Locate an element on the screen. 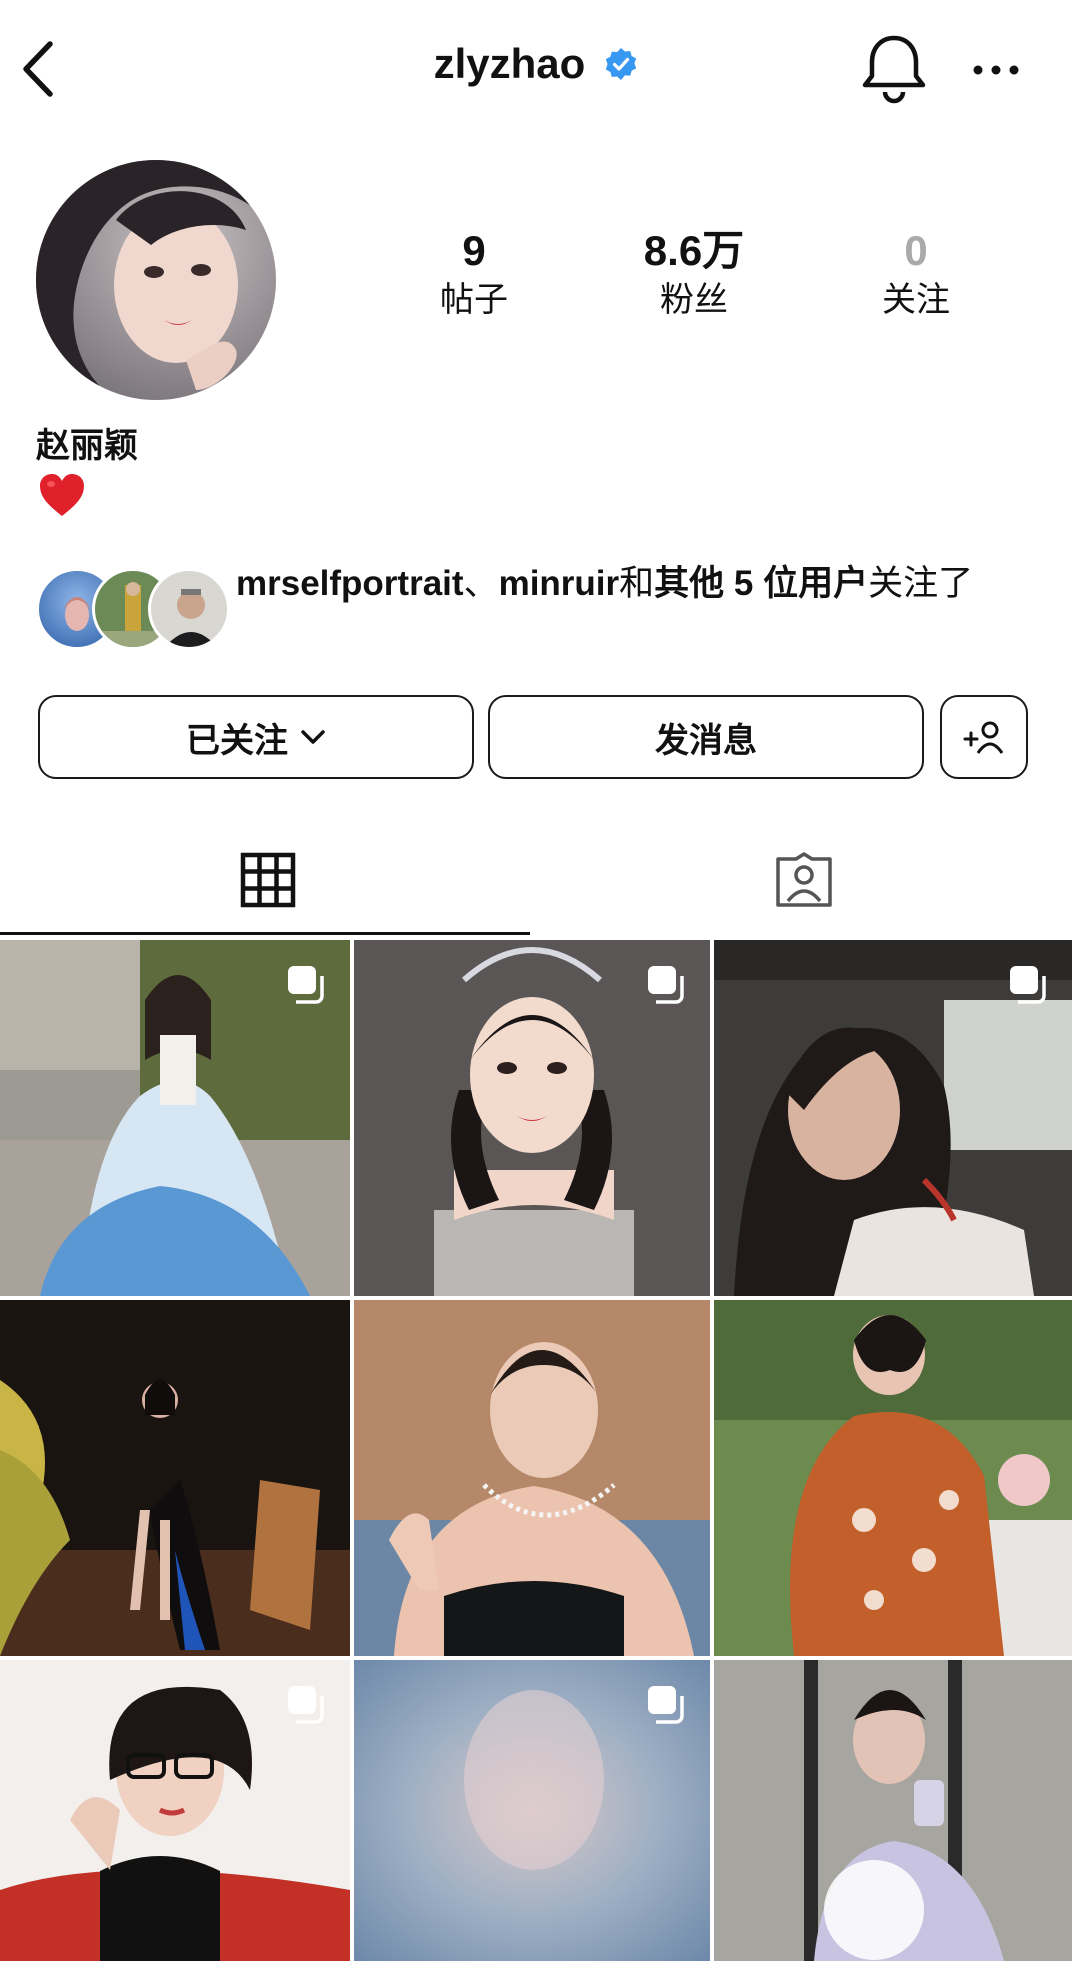  tab-posts-grid is located at coordinates (268, 880).